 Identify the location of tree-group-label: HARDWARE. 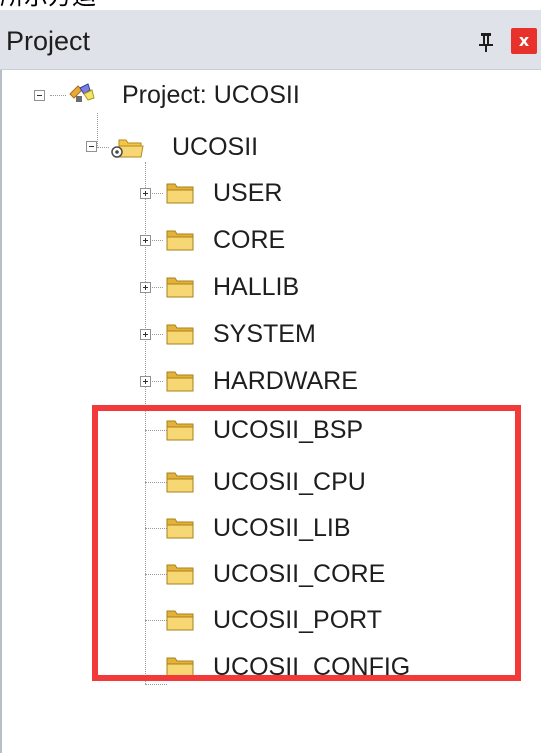
(285, 381).